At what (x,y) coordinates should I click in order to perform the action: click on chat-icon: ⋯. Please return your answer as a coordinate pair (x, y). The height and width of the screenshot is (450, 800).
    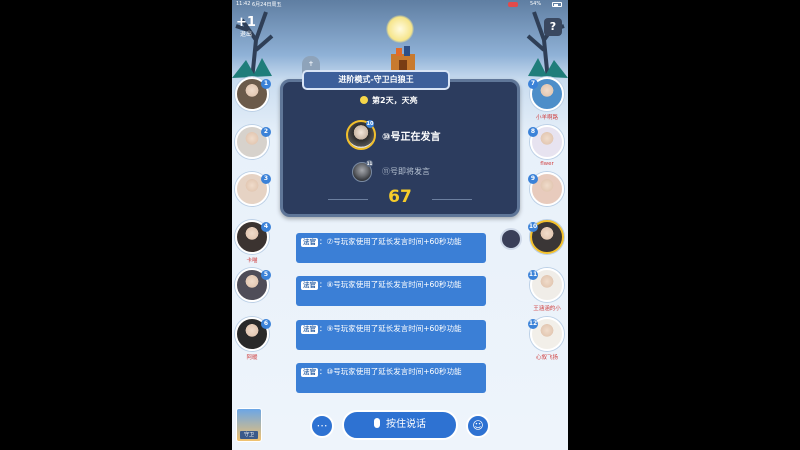
    Looking at the image, I should click on (322, 425).